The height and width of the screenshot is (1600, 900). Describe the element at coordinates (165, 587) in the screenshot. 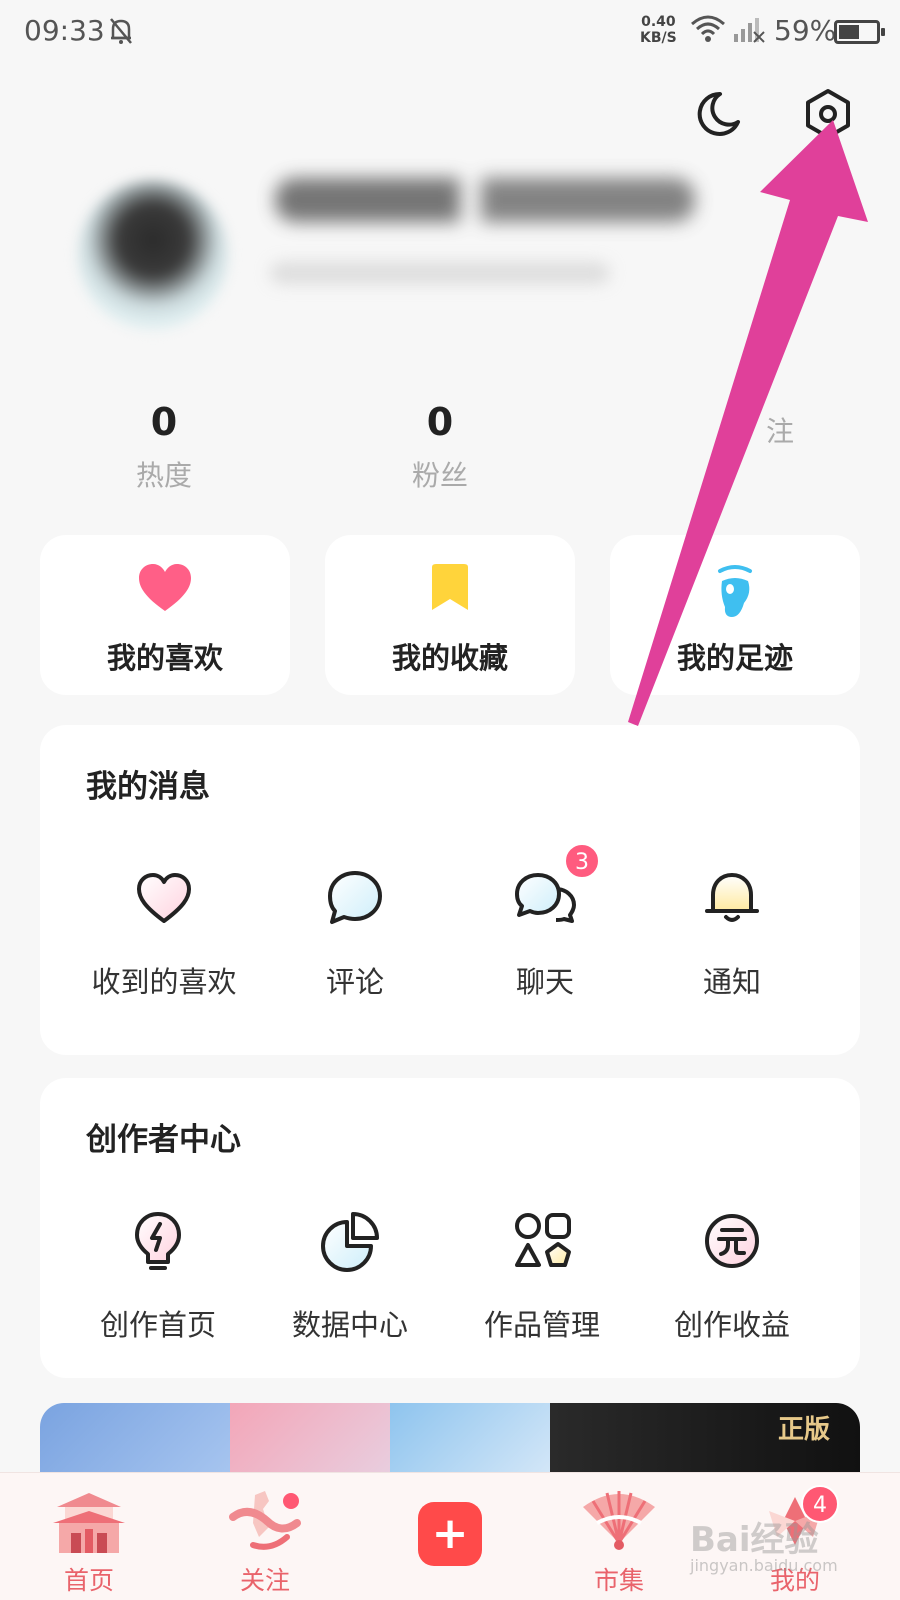

I see `heart-icon` at that location.